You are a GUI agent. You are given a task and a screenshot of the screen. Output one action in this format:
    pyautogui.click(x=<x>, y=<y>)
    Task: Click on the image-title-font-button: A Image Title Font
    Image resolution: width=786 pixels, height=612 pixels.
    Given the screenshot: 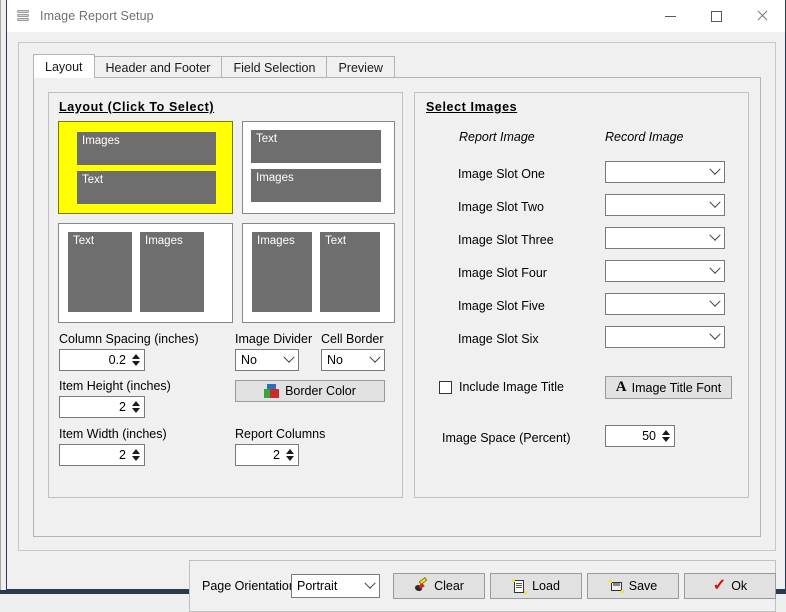 What is the action you would take?
    pyautogui.click(x=668, y=387)
    